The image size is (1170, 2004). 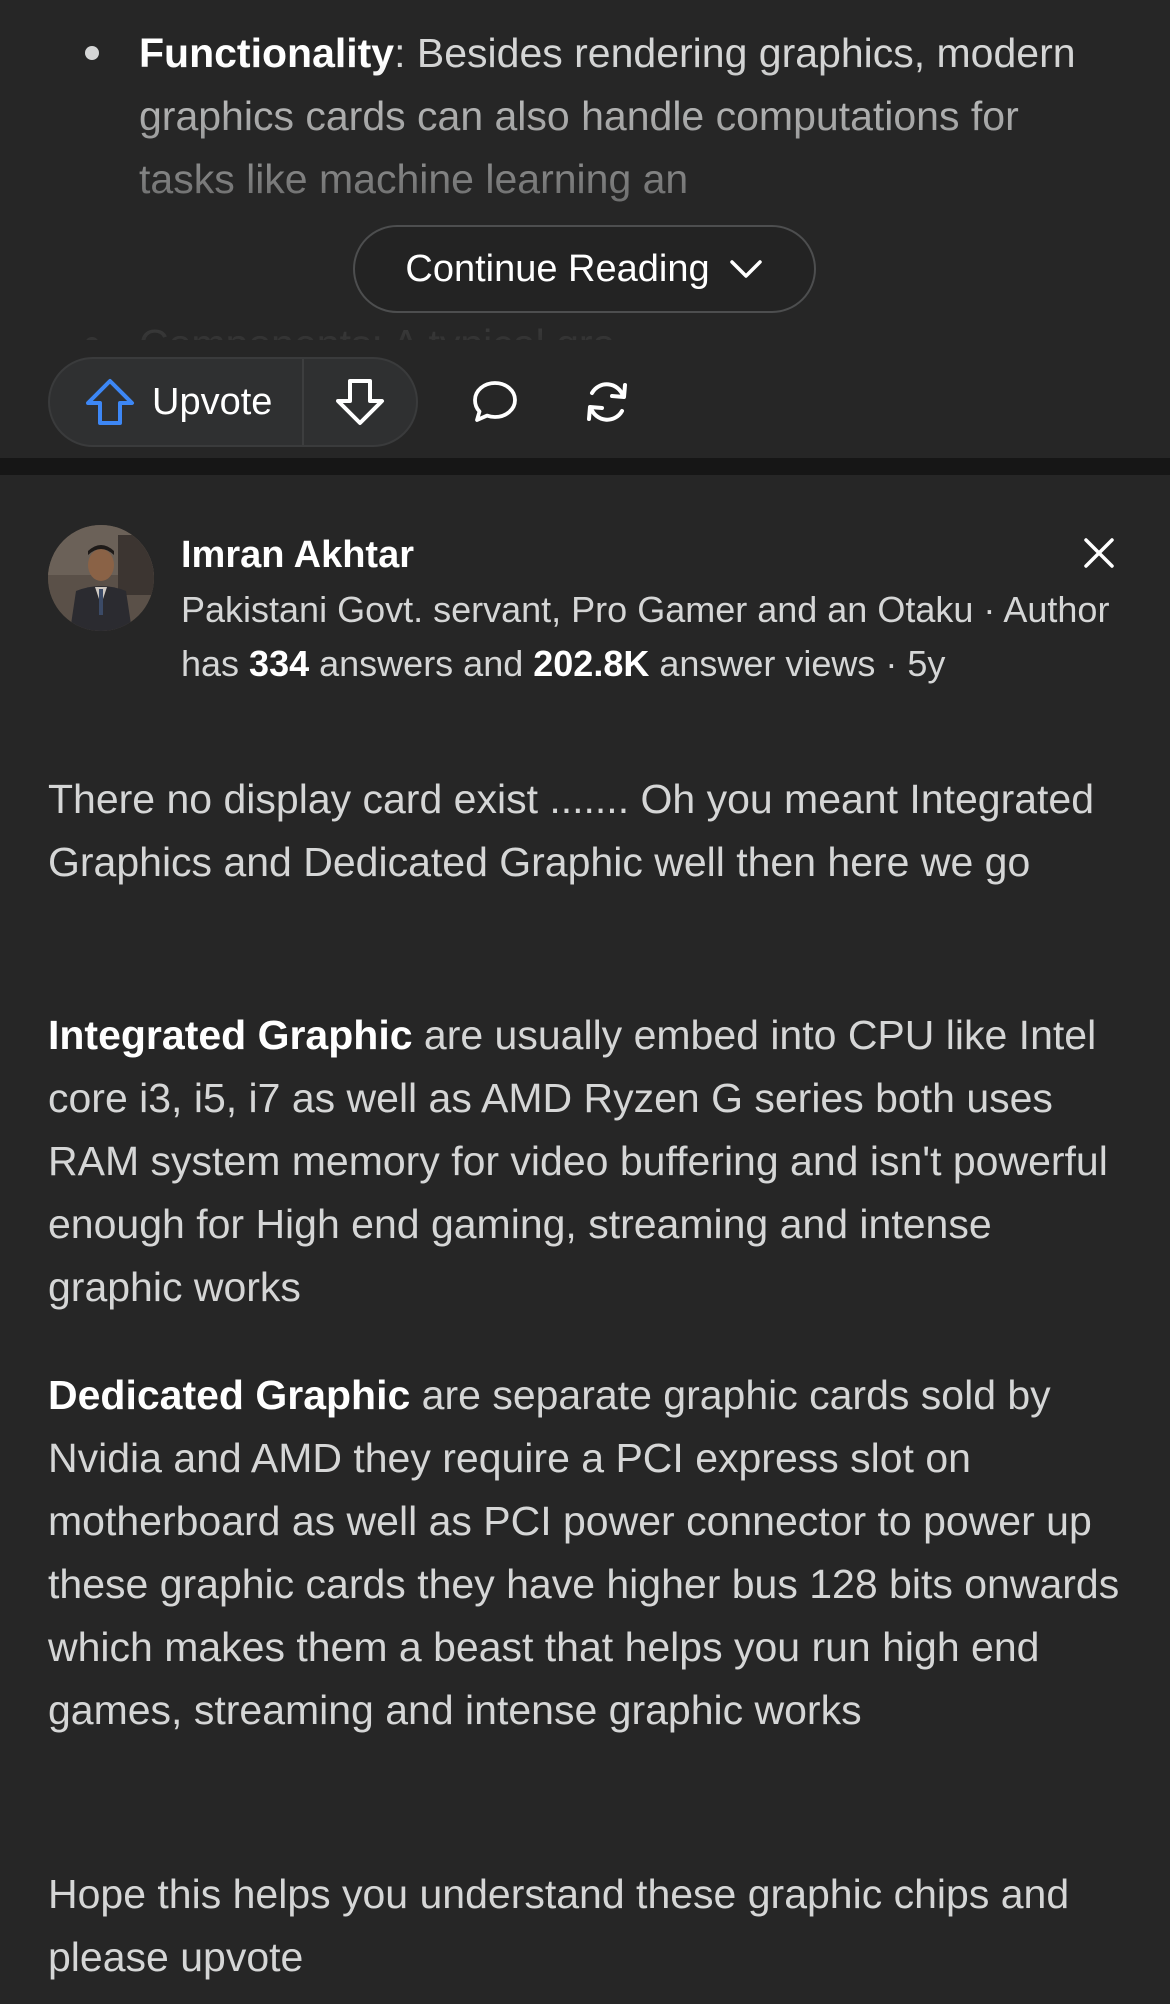 I want to click on share-icon, so click(x=607, y=402).